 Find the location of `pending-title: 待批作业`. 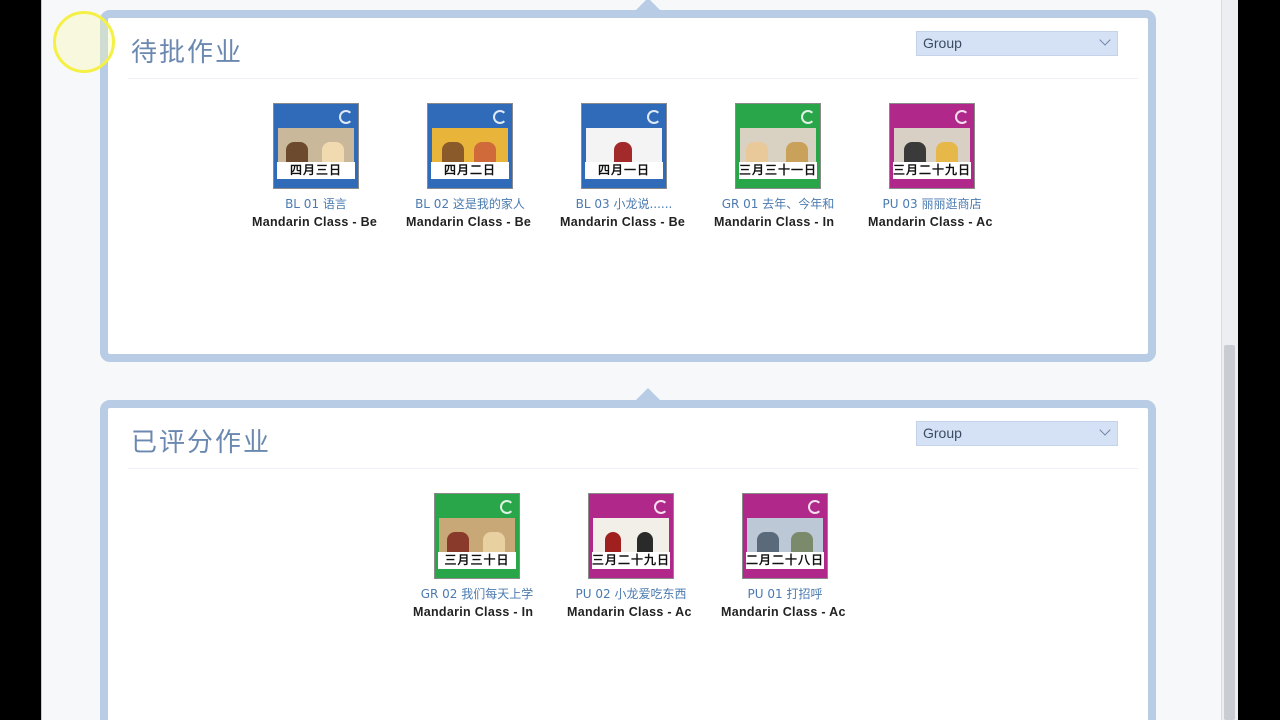

pending-title: 待批作业 is located at coordinates (187, 53).